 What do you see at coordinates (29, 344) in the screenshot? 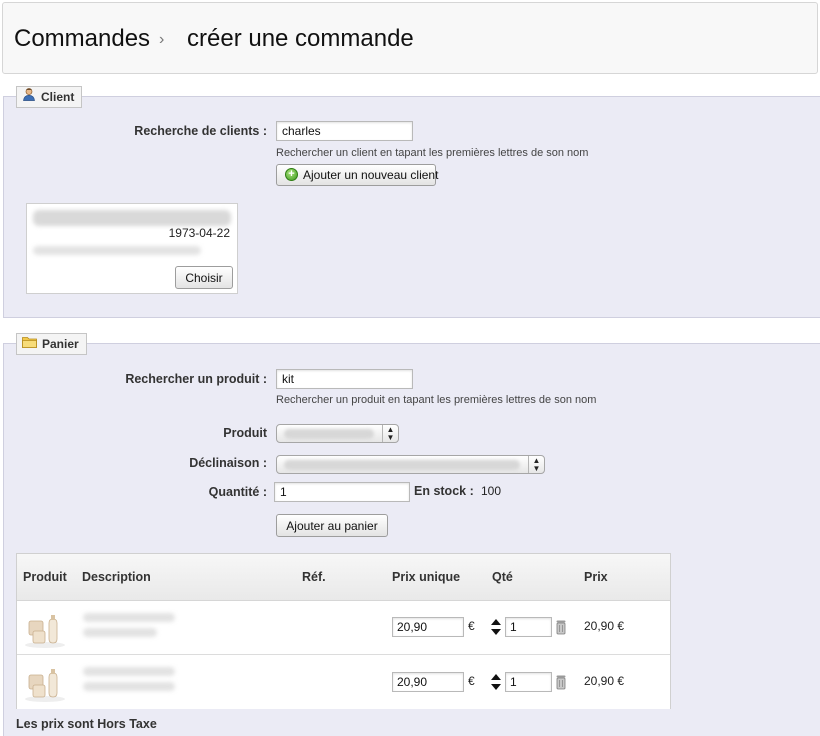
I see `folder-icon` at bounding box center [29, 344].